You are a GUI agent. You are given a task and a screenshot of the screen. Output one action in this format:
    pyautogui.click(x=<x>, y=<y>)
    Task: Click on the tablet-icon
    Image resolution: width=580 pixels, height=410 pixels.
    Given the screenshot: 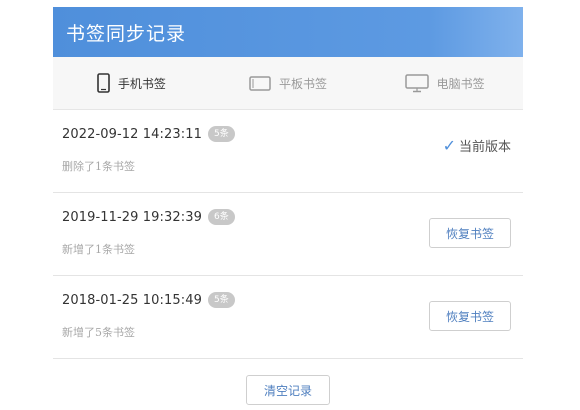 What is the action you would take?
    pyautogui.click(x=260, y=83)
    